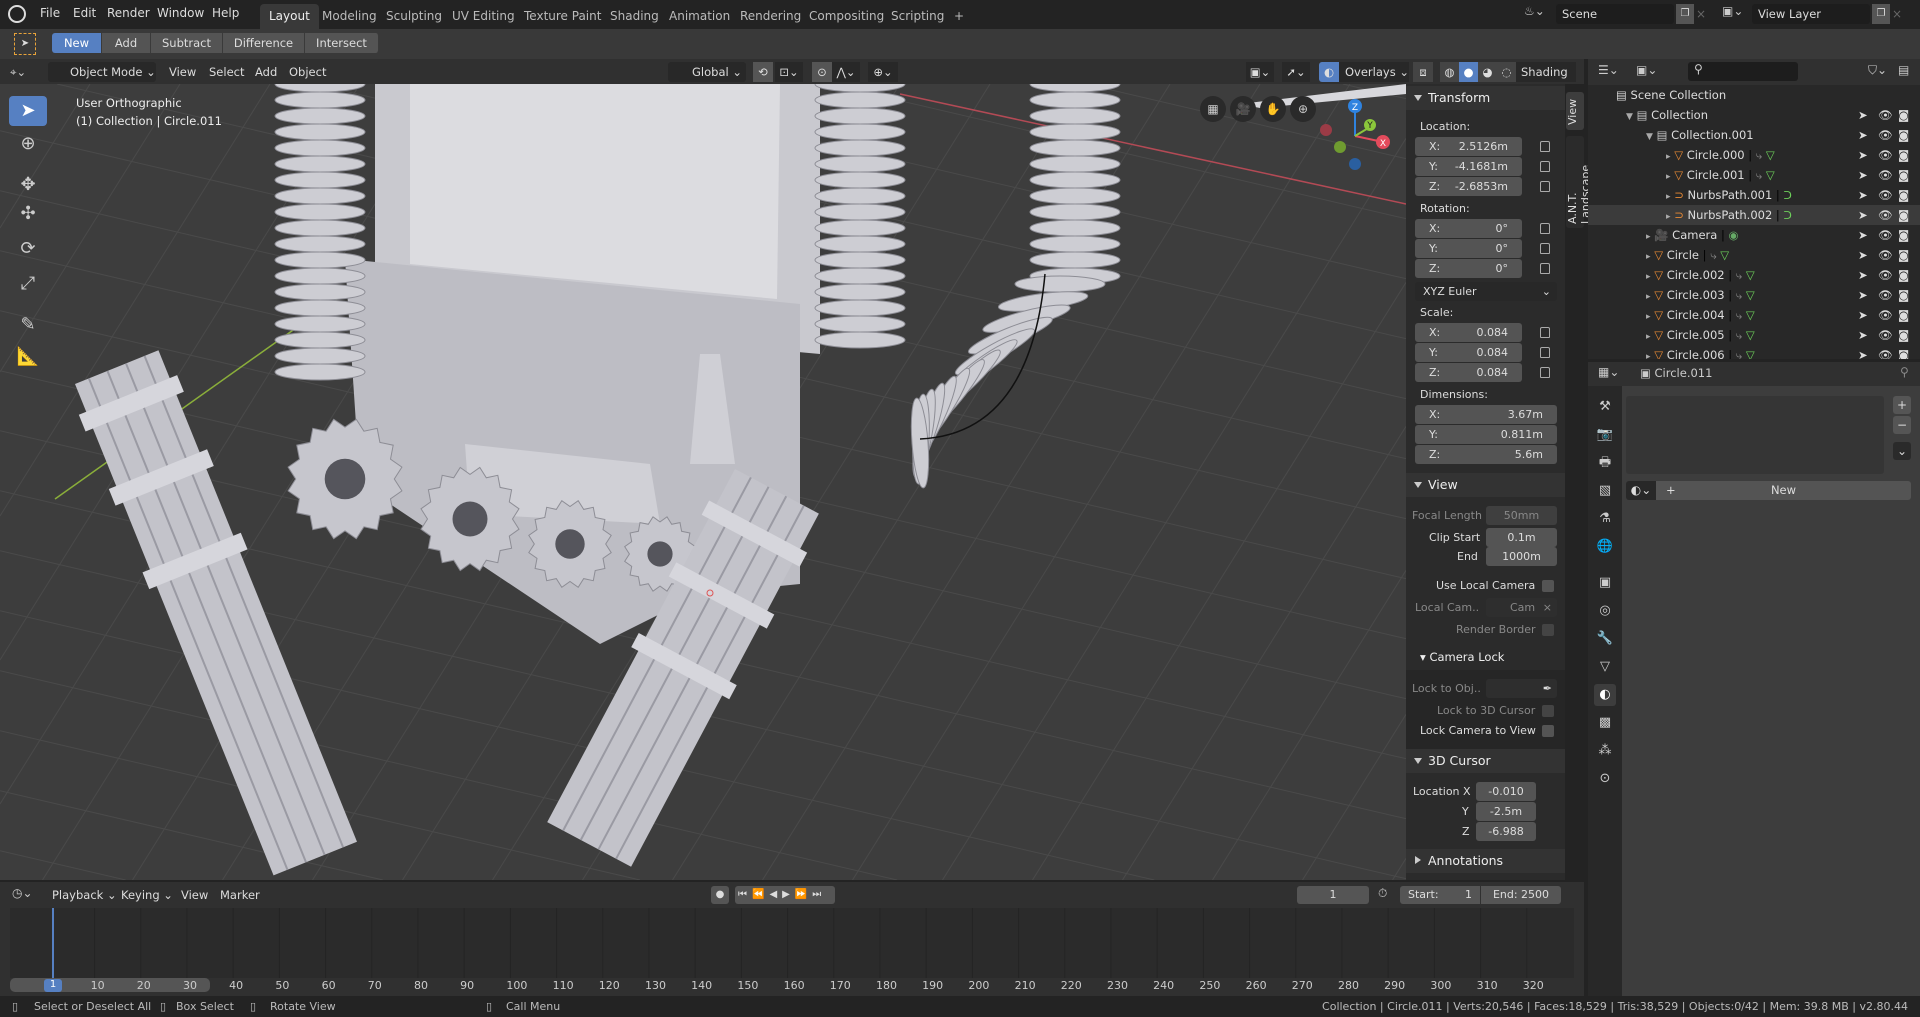 Image resolution: width=1920 pixels, height=1017 pixels. What do you see at coordinates (1243, 109) in the screenshot?
I see `camera-view-icon: 🎥` at bounding box center [1243, 109].